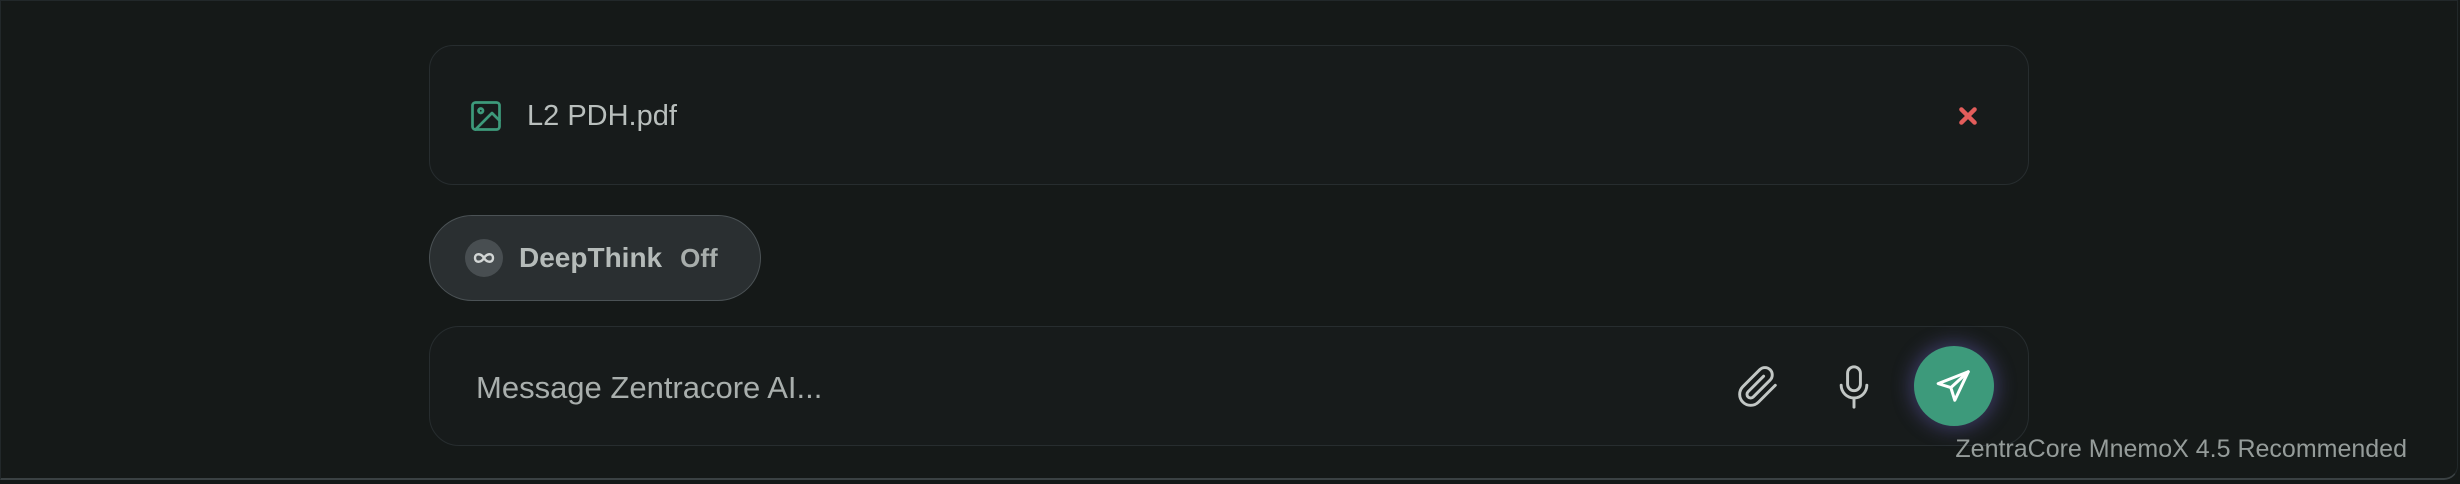 The width and height of the screenshot is (2460, 484). I want to click on message-input, so click(1056, 388).